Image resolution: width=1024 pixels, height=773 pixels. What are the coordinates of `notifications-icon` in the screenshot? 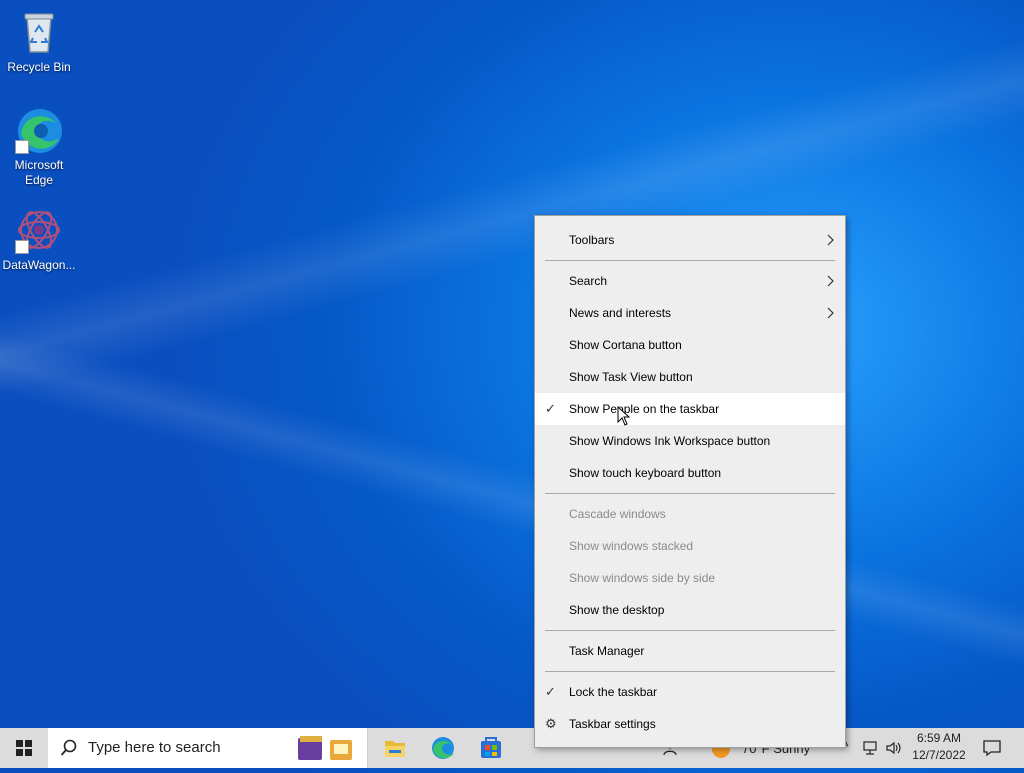 It's located at (992, 748).